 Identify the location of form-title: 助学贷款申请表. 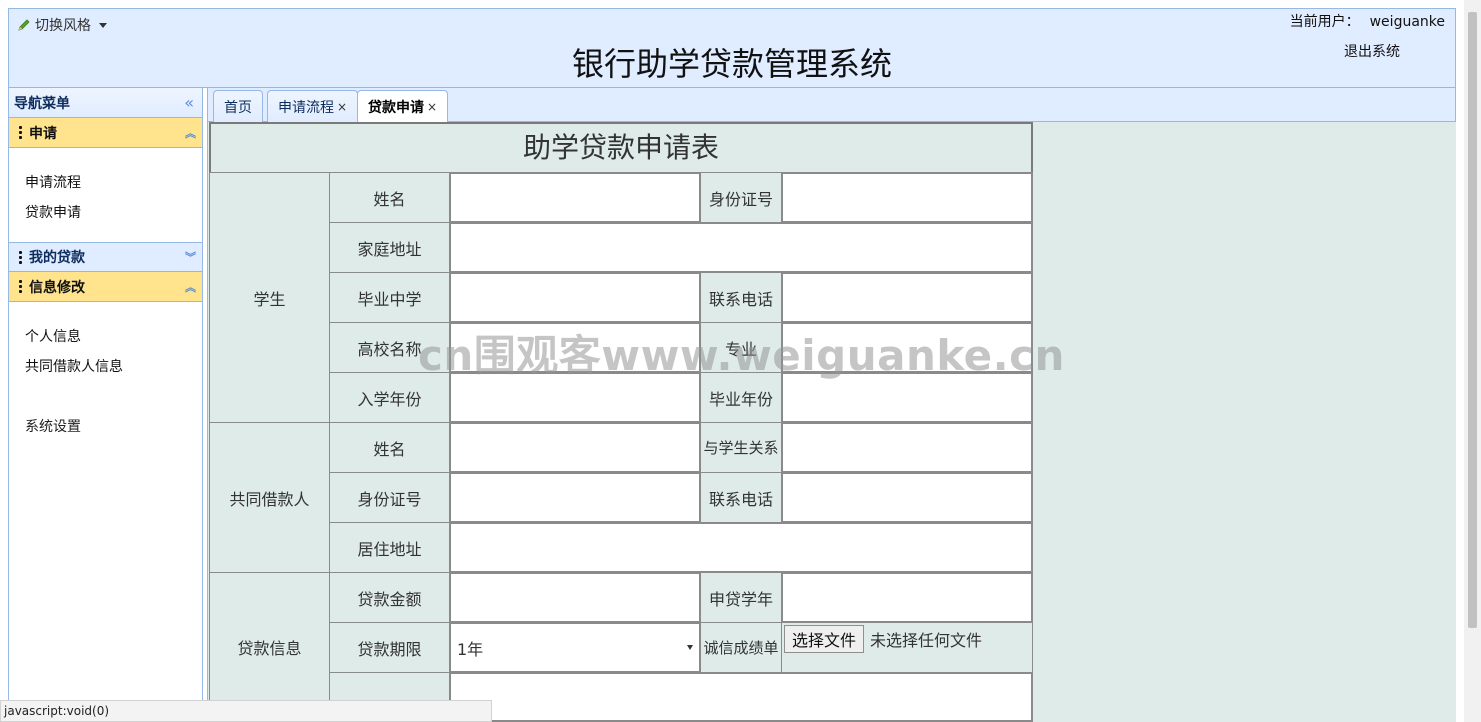
(621, 147).